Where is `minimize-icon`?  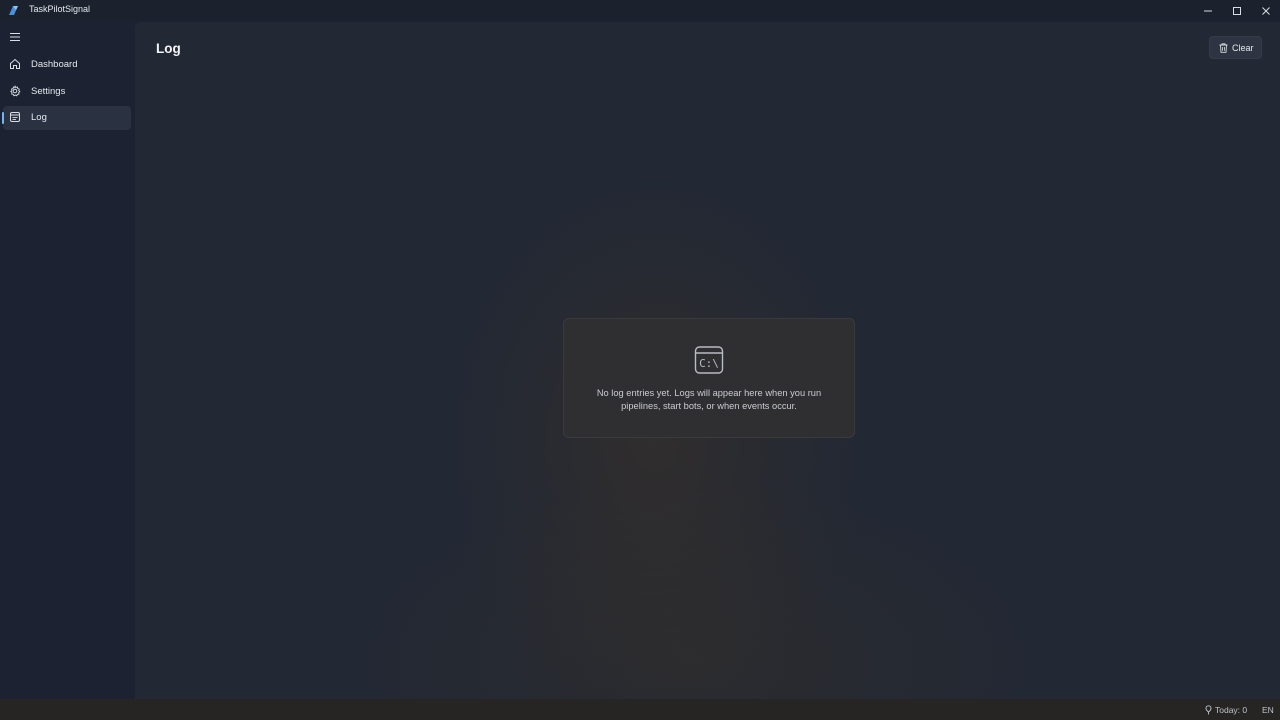 minimize-icon is located at coordinates (1208, 10).